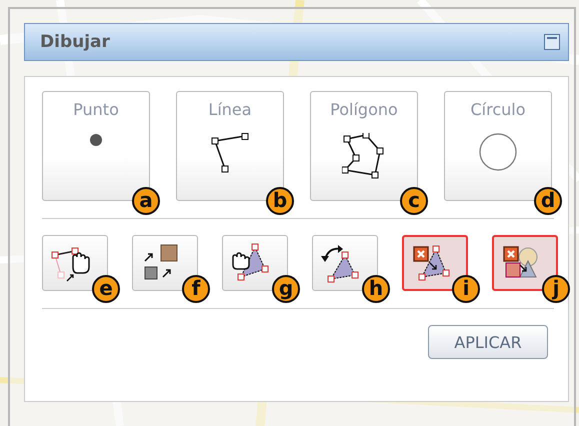 This screenshot has width=579, height=426. What do you see at coordinates (230, 153) in the screenshot?
I see `line-icon` at bounding box center [230, 153].